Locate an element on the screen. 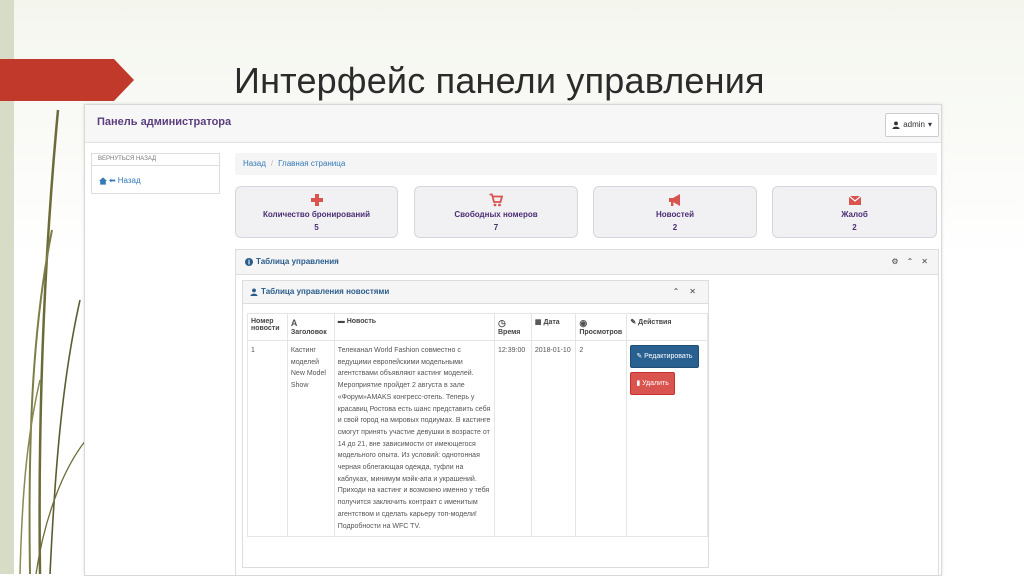 Image resolution: width=1024 pixels, height=576 pixels. cell-time: 12:39:00 is located at coordinates (512, 438).